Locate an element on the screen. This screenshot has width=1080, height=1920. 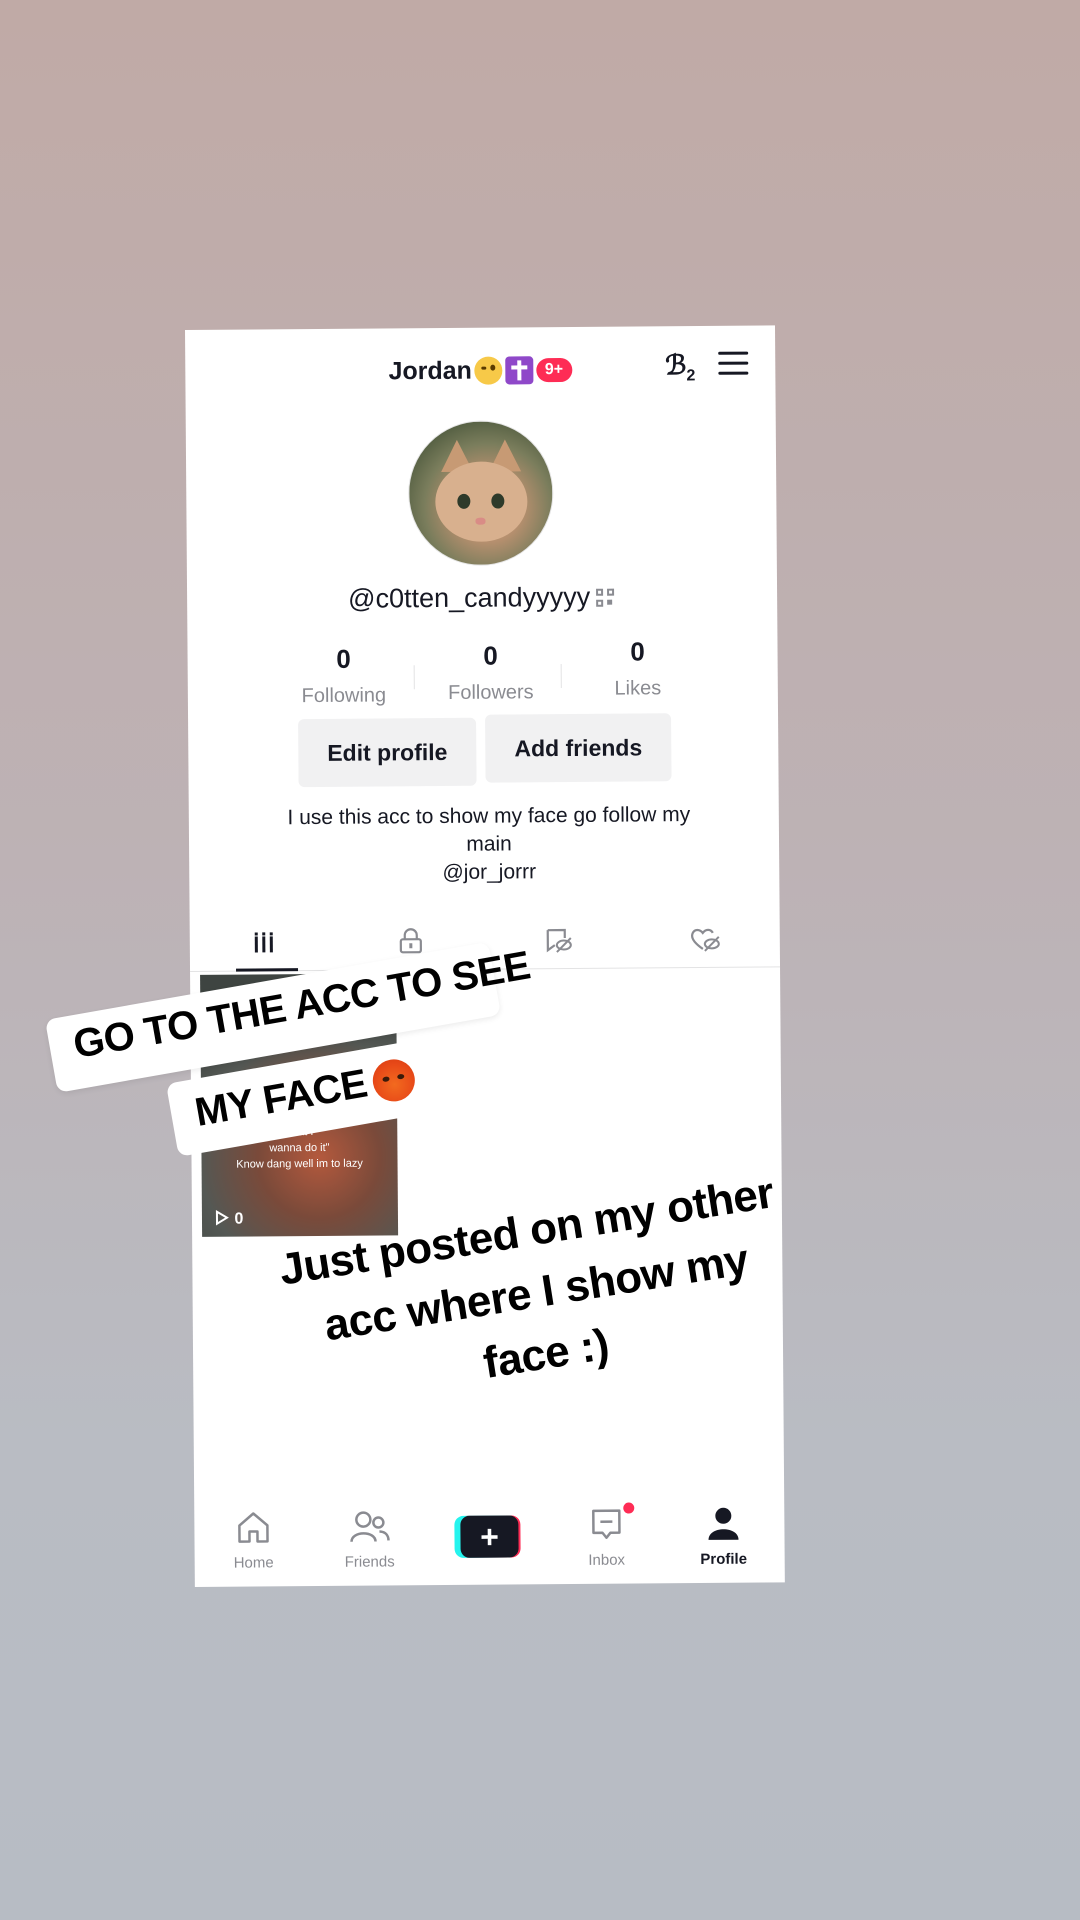
stat-followers: 0 Followers is located at coordinates (490, 672).